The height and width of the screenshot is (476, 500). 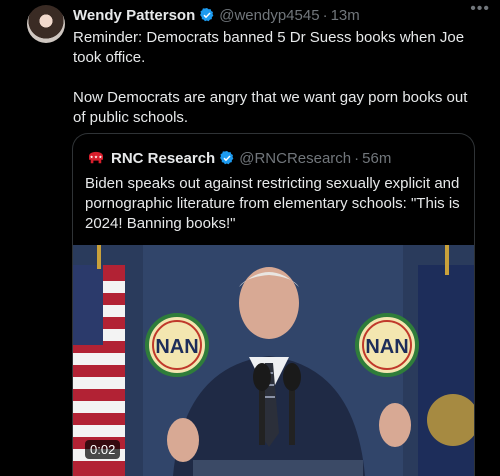 I want to click on quoted-header: RNC Research @RNCResearch · 56m, so click(x=239, y=158).